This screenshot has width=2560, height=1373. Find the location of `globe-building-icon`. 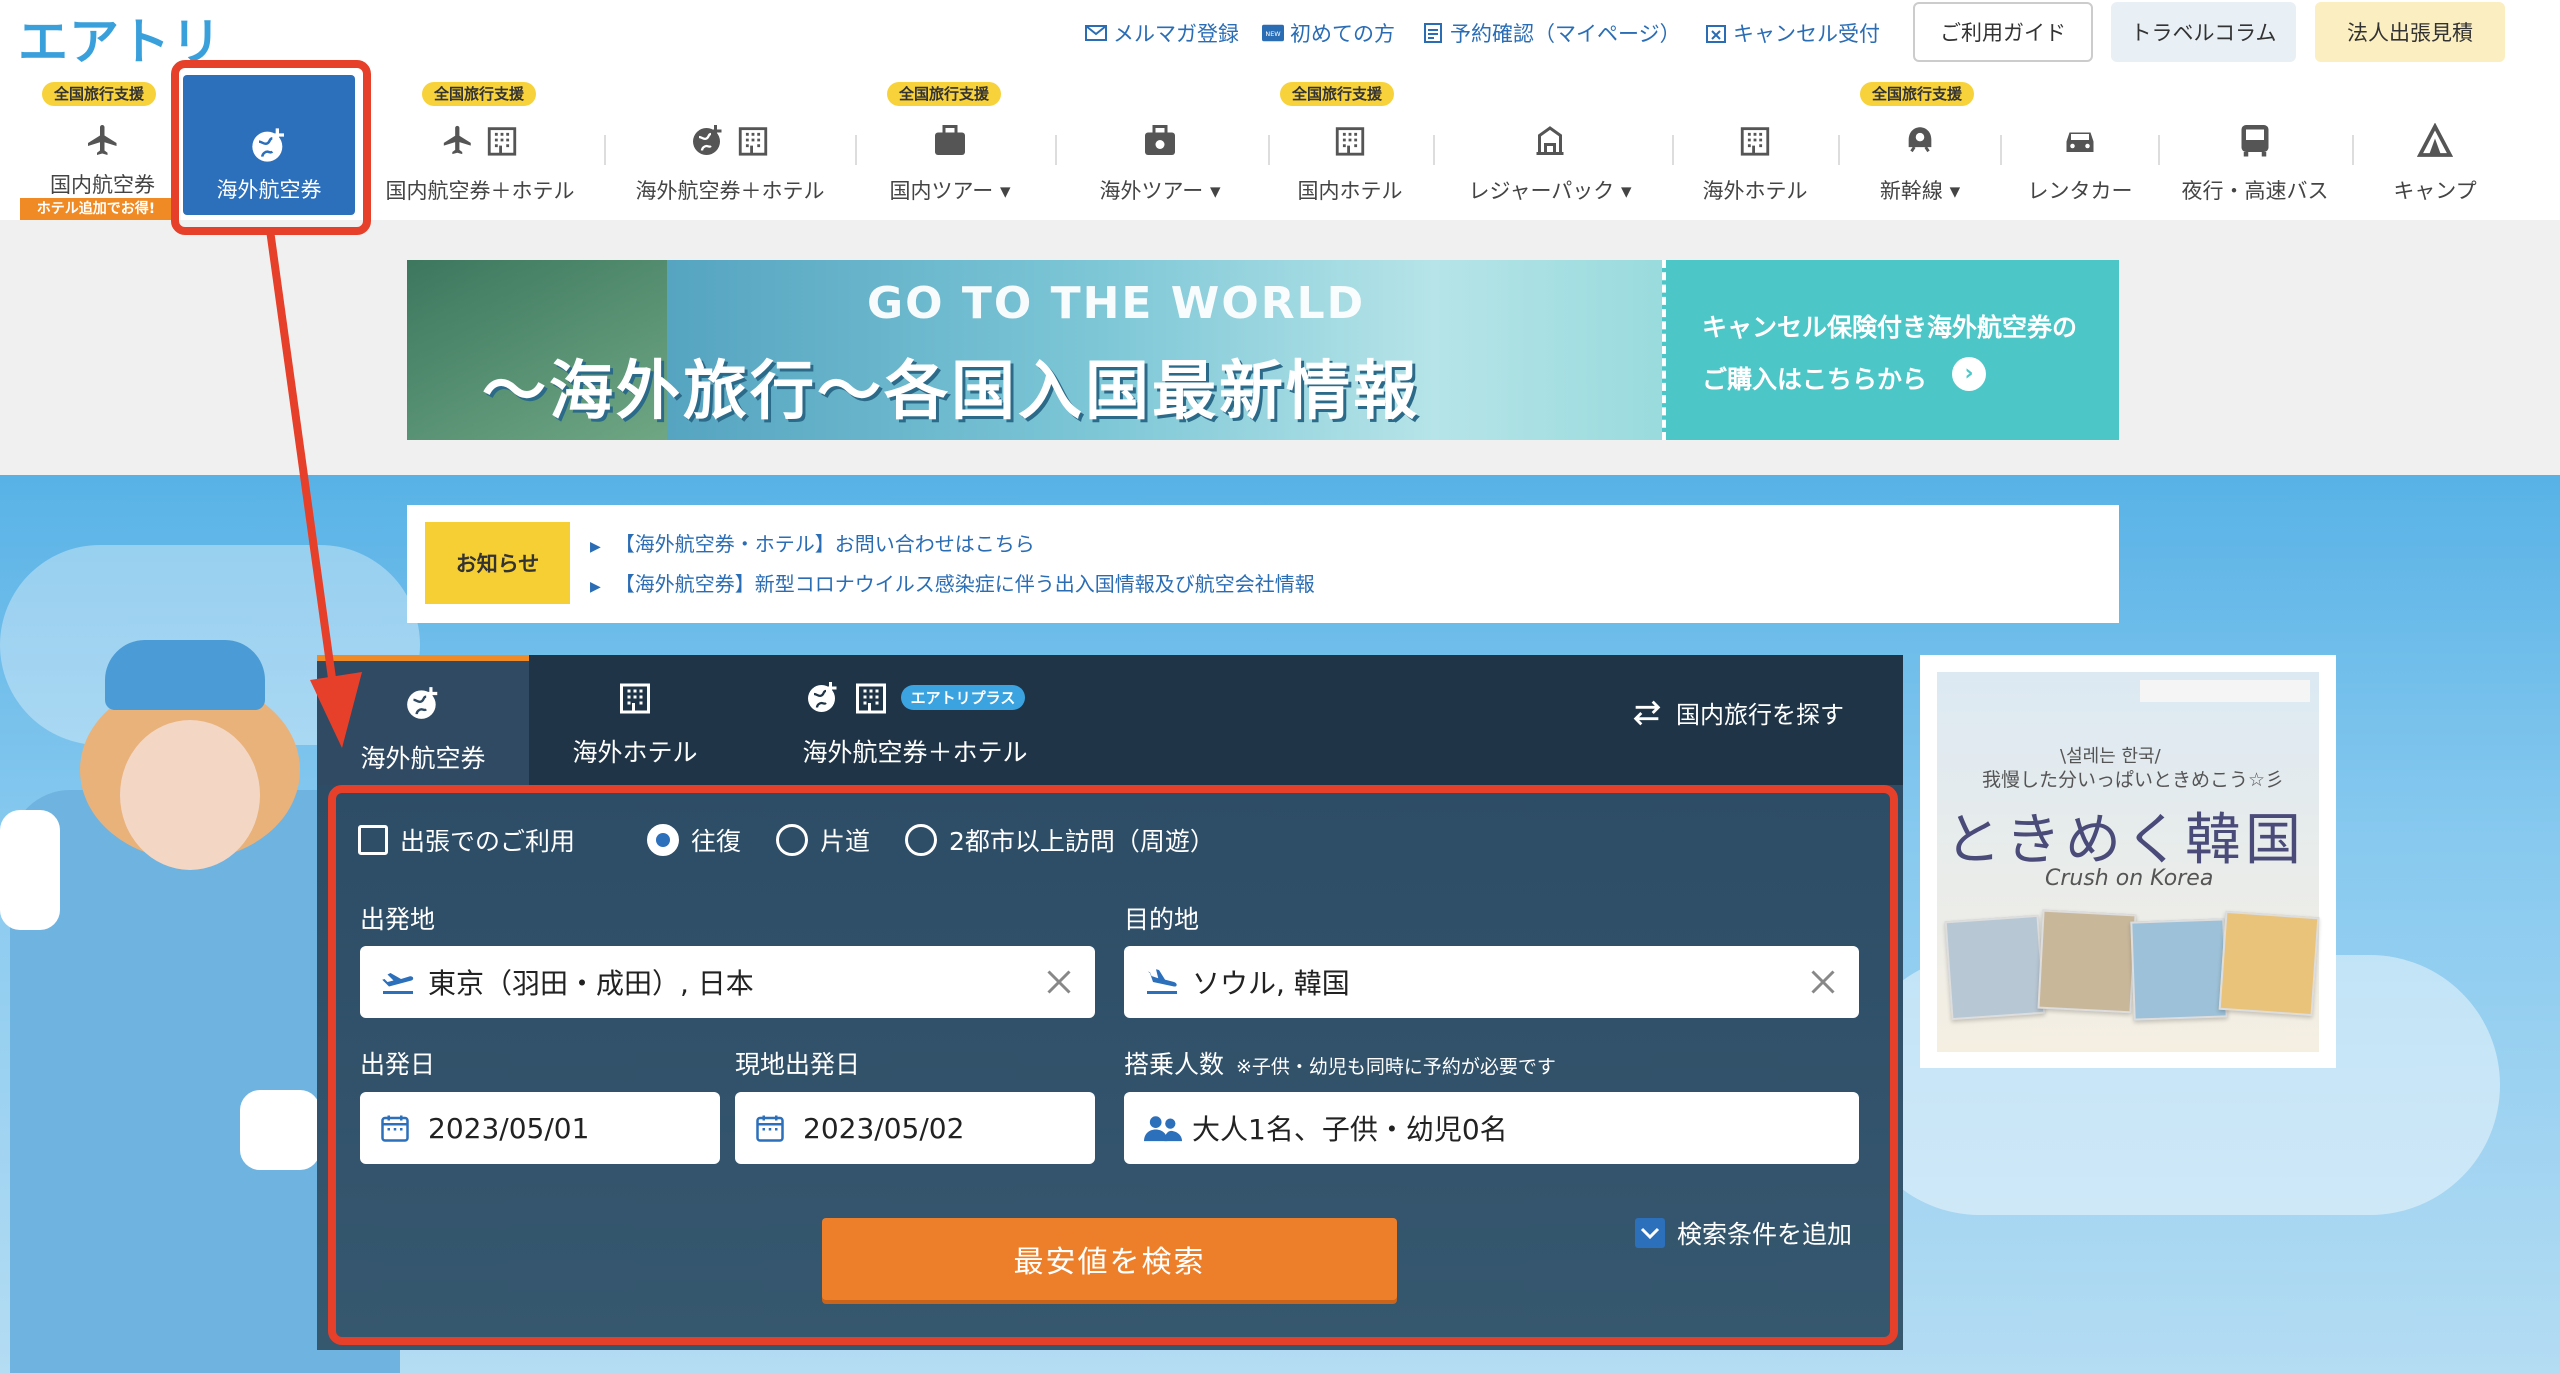

globe-building-icon is located at coordinates (730, 140).